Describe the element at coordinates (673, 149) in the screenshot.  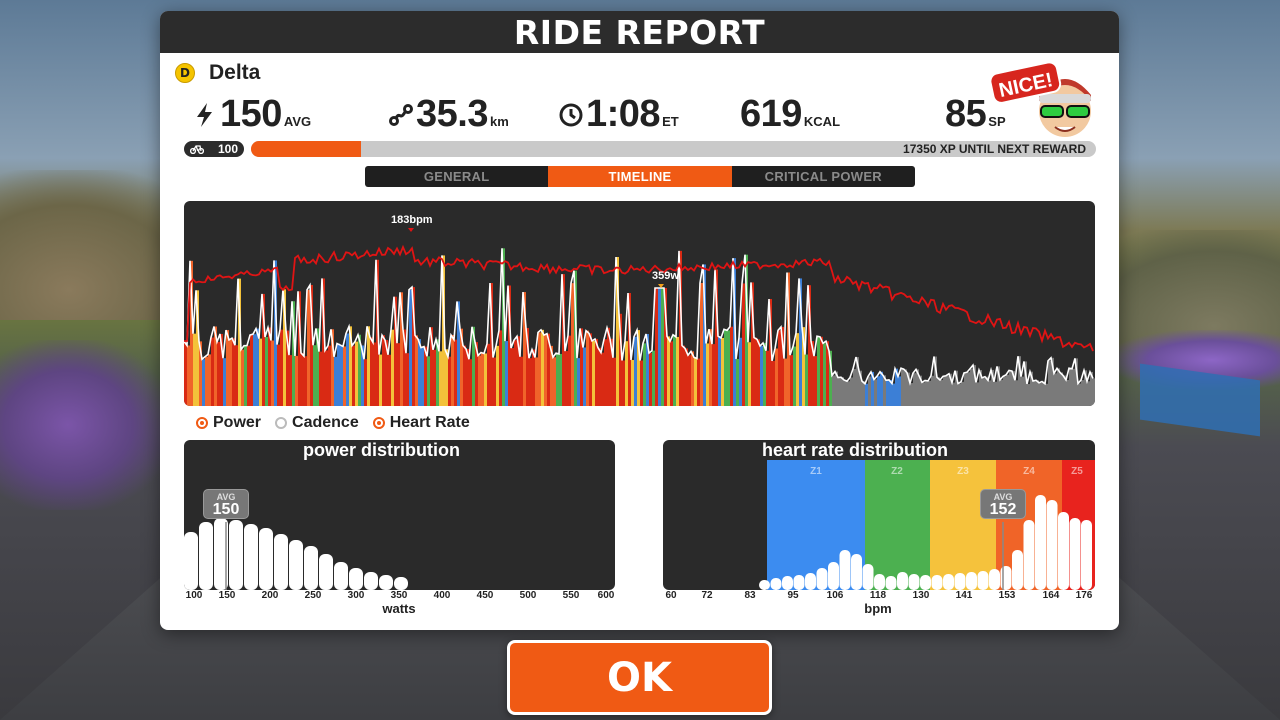
I see `xp-progress-bar: 17350 XP UNTIL NEXT REWARD` at that location.